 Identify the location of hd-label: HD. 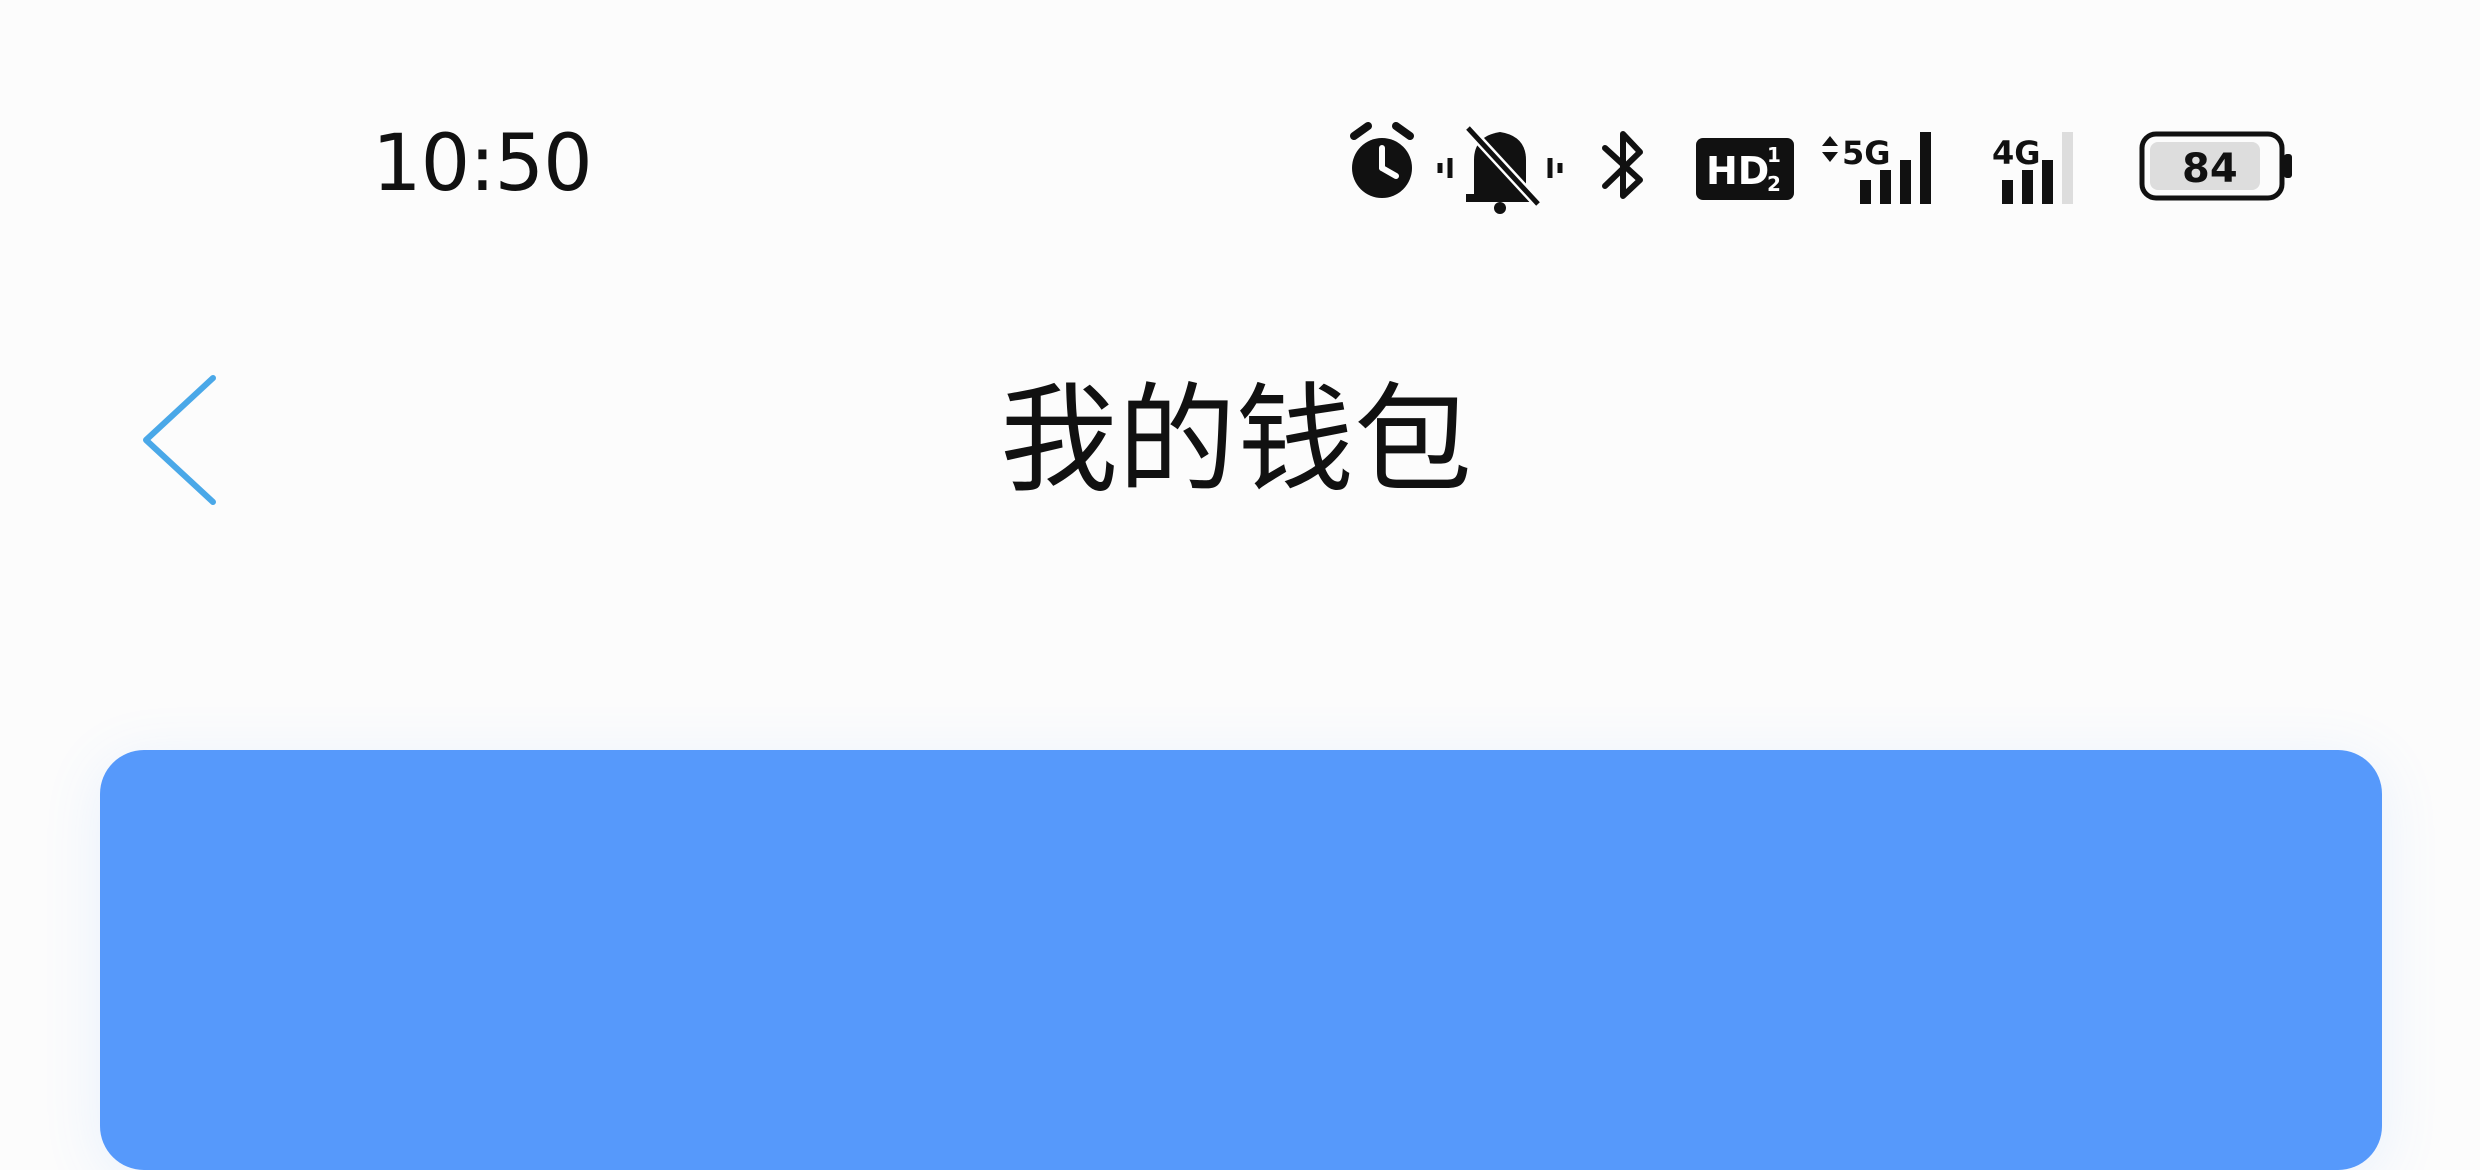
(1737, 171).